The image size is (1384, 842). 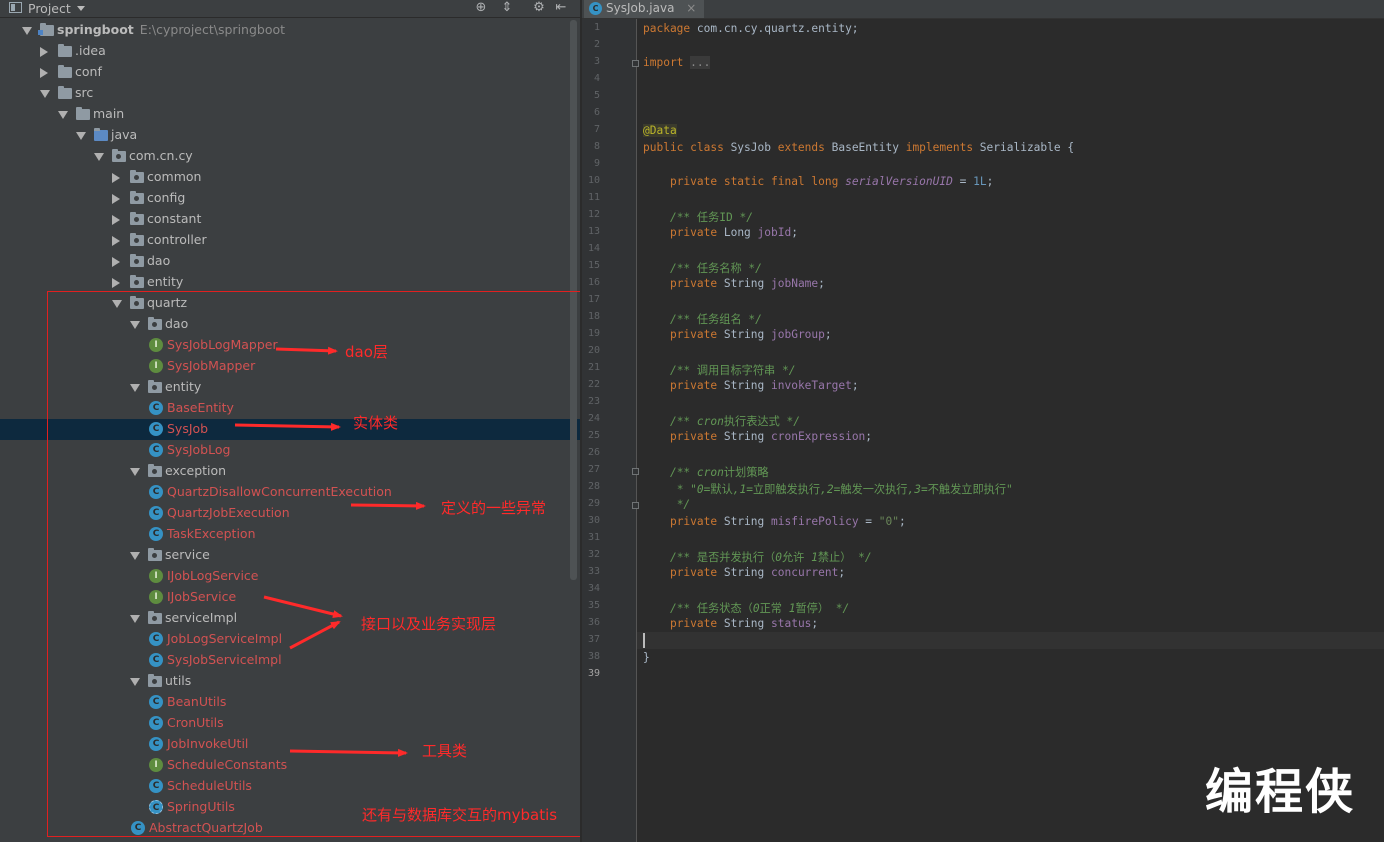 What do you see at coordinates (596, 146) in the screenshot?
I see `line-number: 8` at bounding box center [596, 146].